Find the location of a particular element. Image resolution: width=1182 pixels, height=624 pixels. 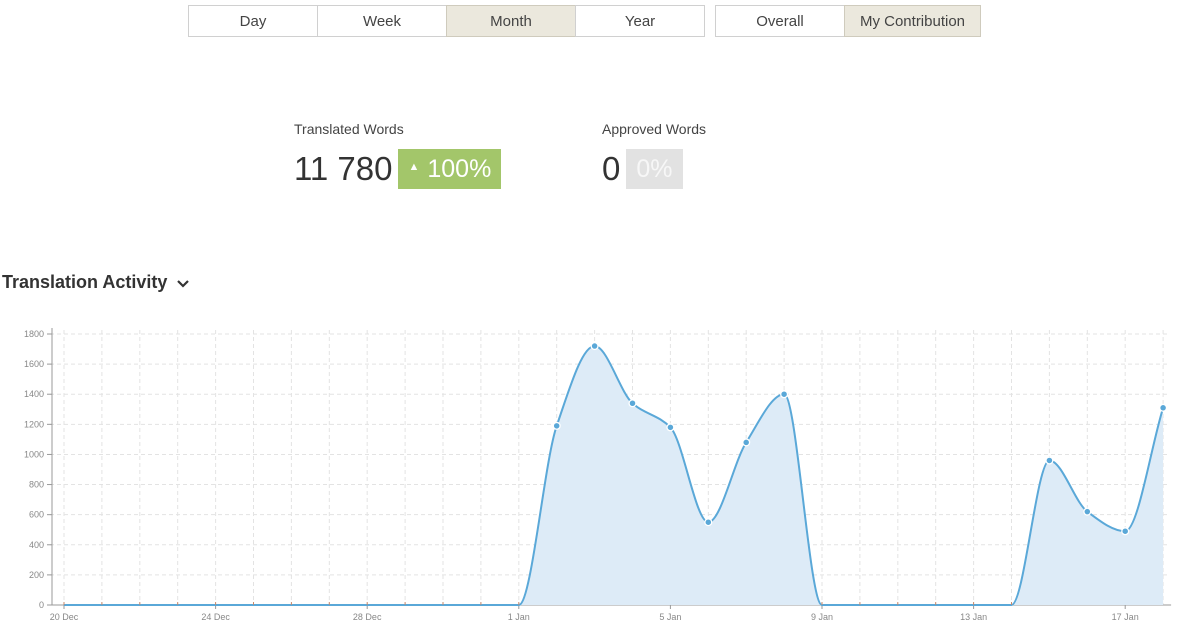

x-tick-label: 20 Dec is located at coordinates (64, 617).